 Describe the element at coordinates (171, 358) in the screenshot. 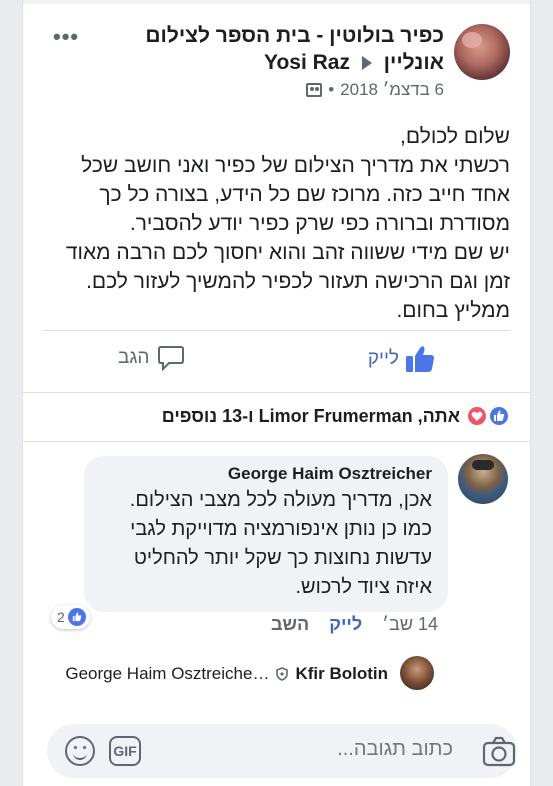

I see `speech-bubble-icon` at that location.